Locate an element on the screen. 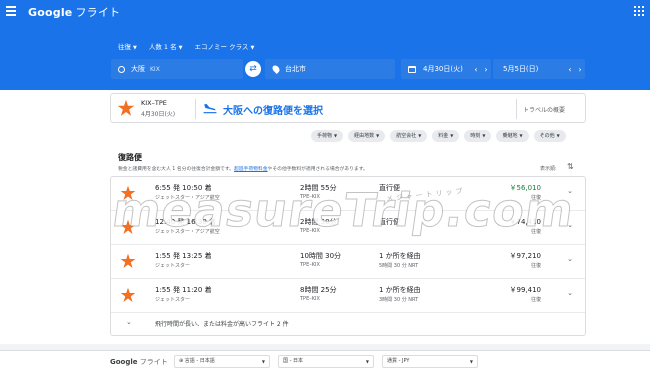 This screenshot has width=650, height=371. baggage-fees-link: 超過手荷物料金 is located at coordinates (251, 169).